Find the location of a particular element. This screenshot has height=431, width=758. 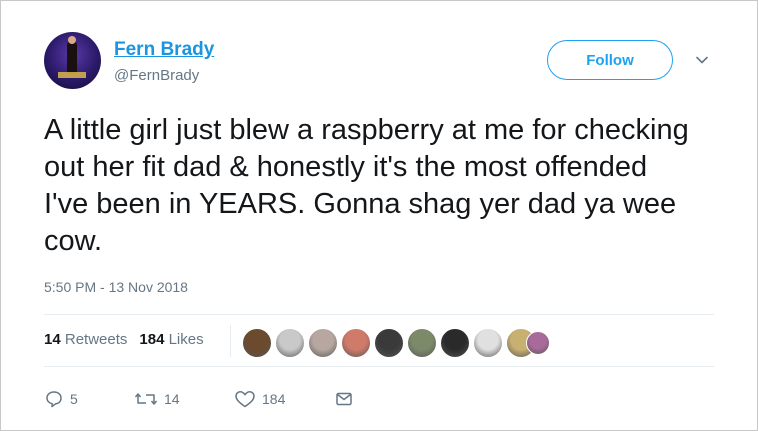

retweet-button: 14 is located at coordinates (157, 399).